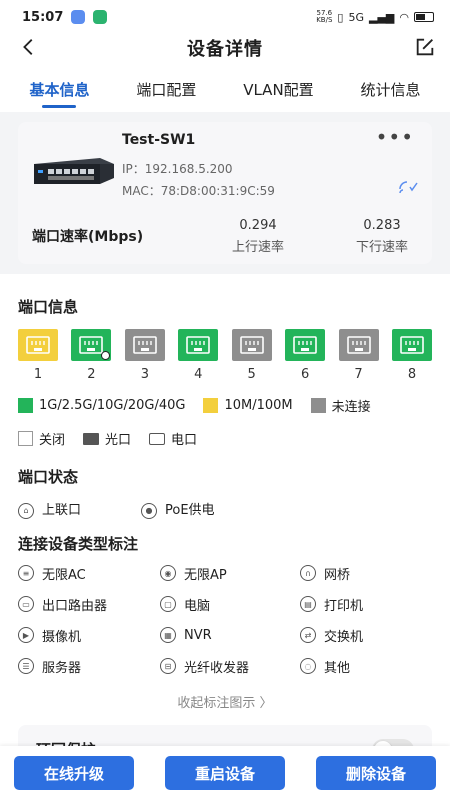 This screenshot has height=800, width=450. Describe the element at coordinates (198, 374) in the screenshot. I see `port-number: 4` at that location.